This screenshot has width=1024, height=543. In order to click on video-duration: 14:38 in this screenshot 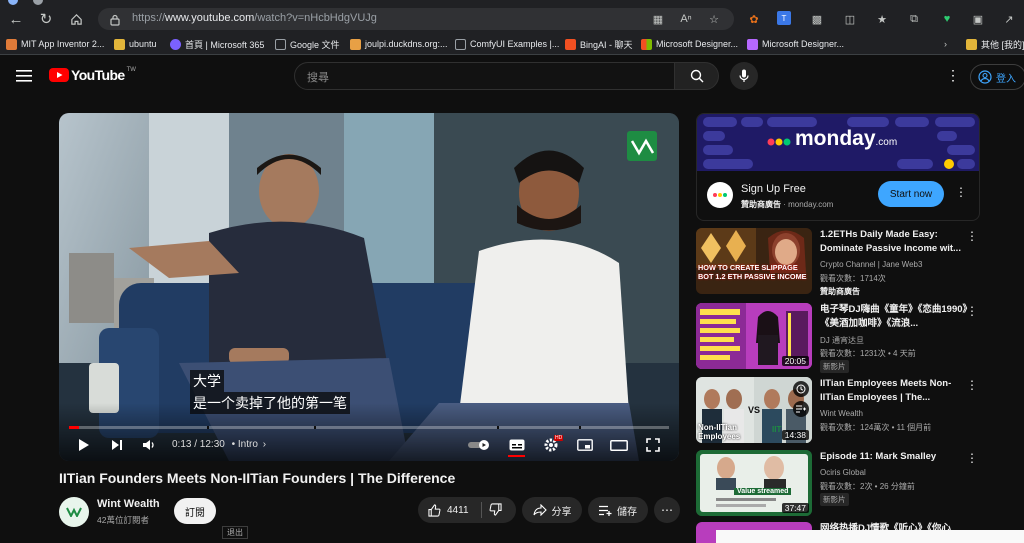, I will do `click(795, 435)`.